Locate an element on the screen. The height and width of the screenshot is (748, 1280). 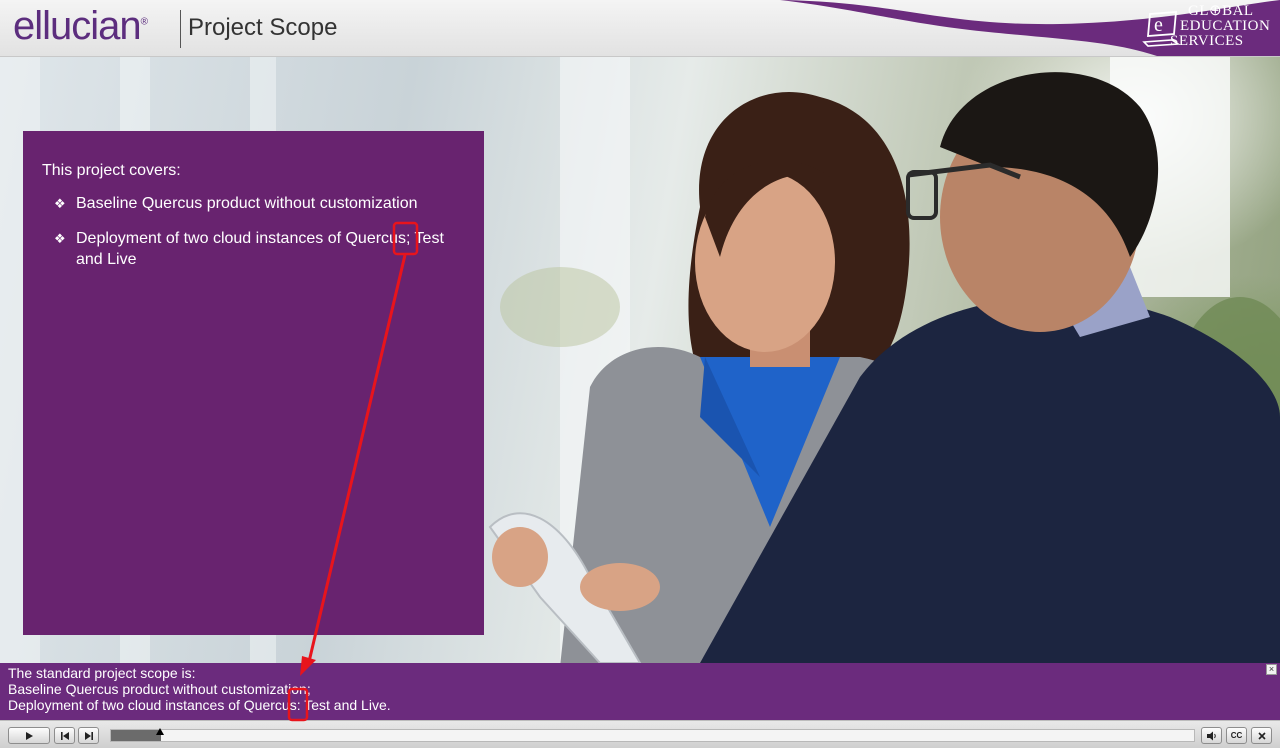
logo-registered-mark: ® is located at coordinates (144, 22).